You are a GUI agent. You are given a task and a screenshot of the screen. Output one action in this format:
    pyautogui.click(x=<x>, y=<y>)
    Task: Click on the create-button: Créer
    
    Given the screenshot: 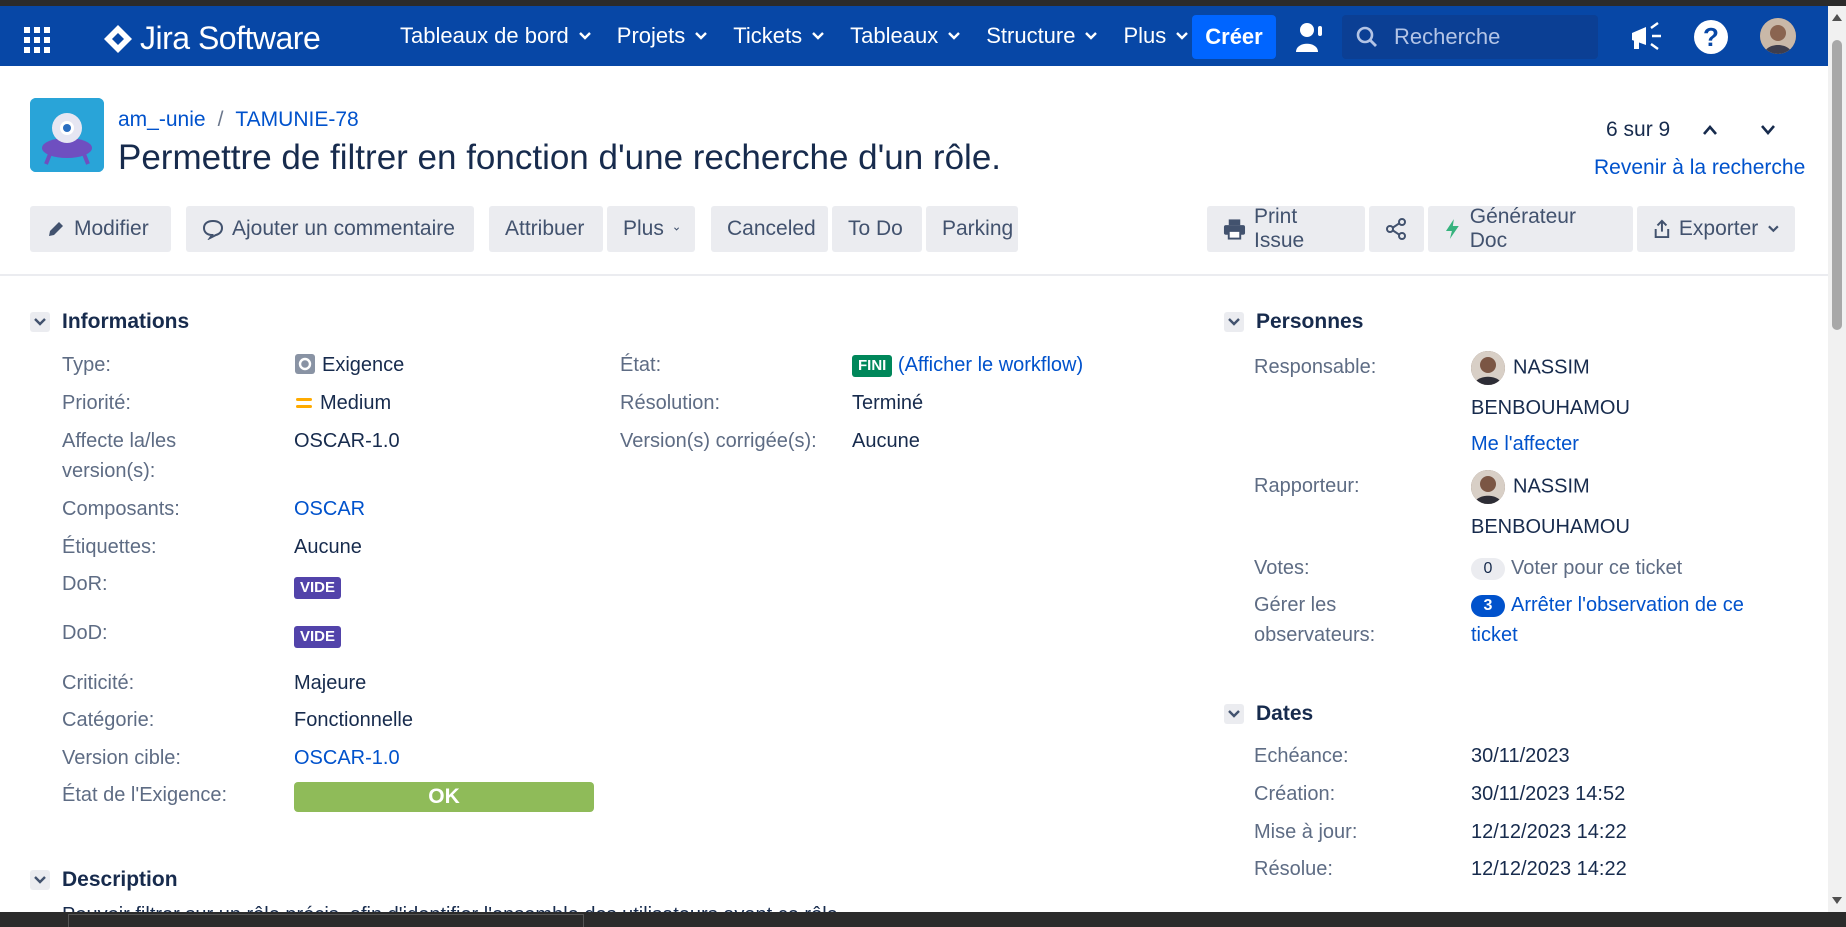 What is the action you would take?
    pyautogui.click(x=1234, y=37)
    